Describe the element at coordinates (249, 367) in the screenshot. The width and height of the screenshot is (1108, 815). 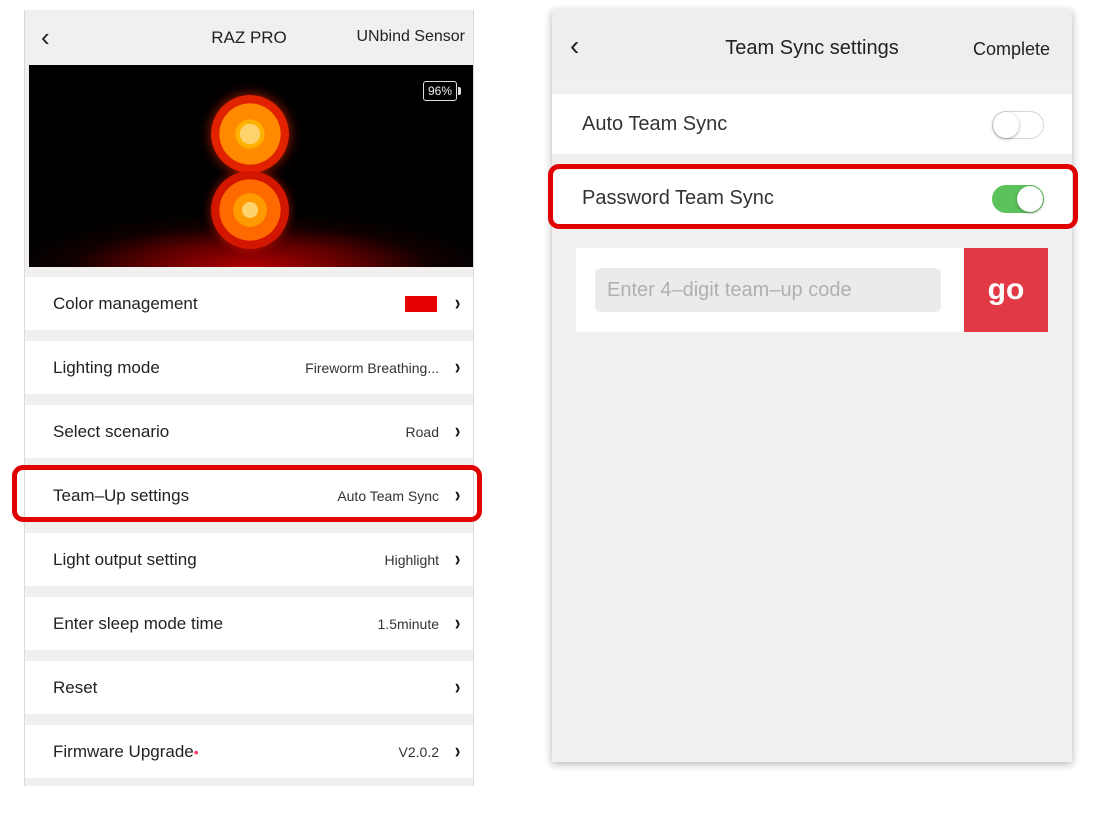
I see `row-lighting-mode: Lighting mode Fireworm Breathing... ›` at that location.